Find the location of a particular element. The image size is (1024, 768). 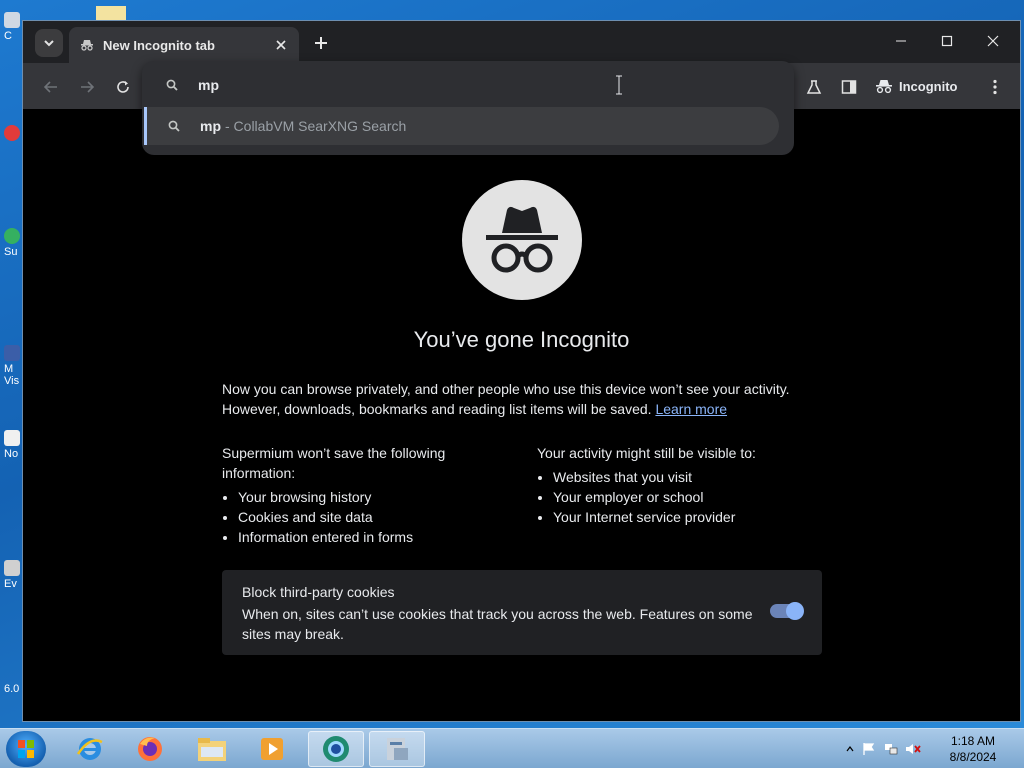

side-panel-icon is located at coordinates (849, 87).